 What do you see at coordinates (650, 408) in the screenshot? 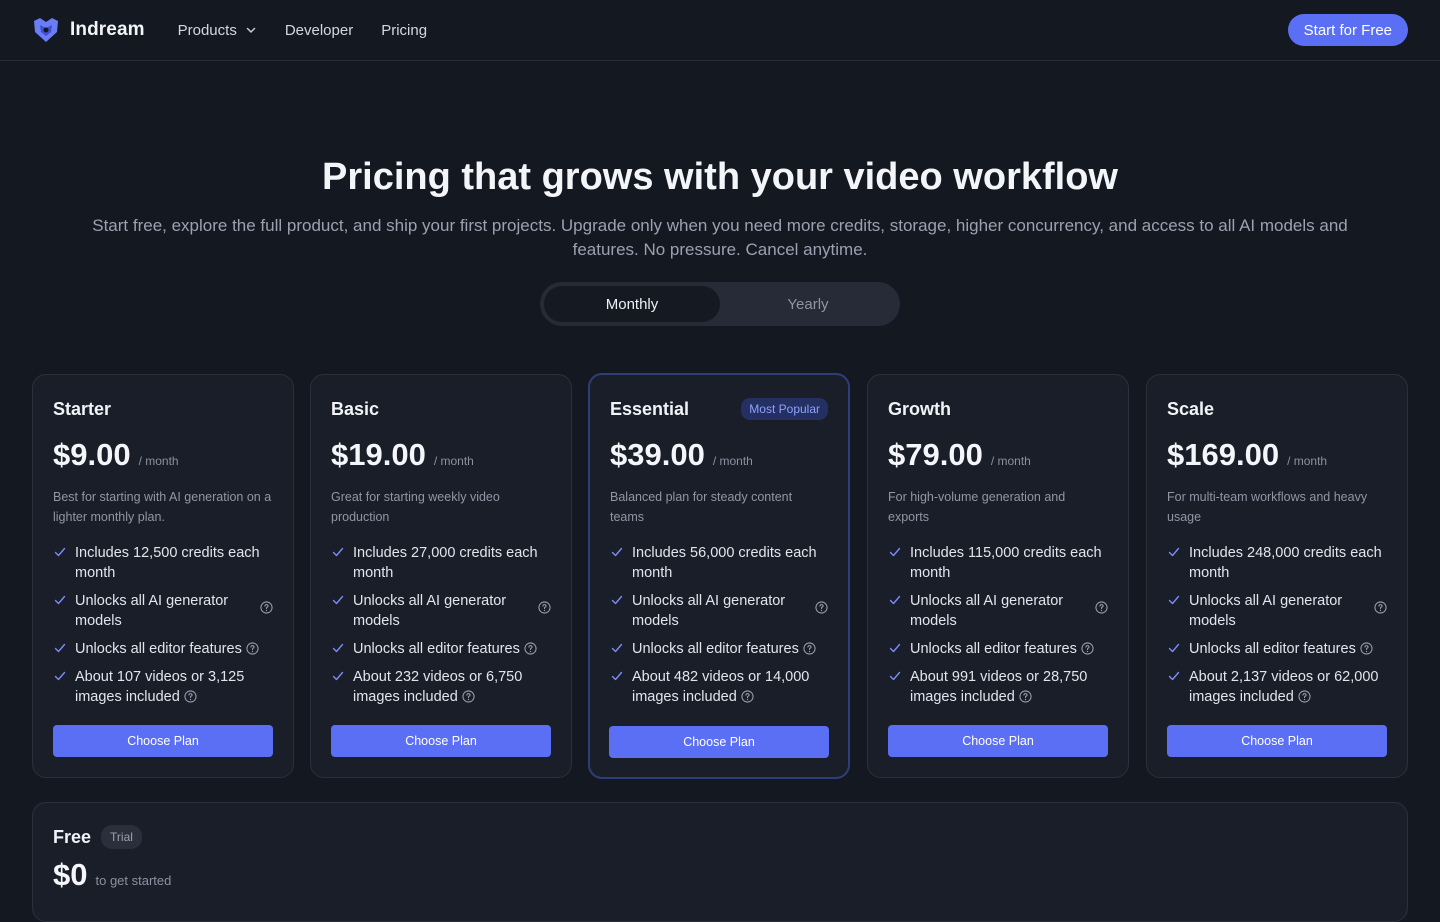
I see `plan-name: Essential` at bounding box center [650, 408].